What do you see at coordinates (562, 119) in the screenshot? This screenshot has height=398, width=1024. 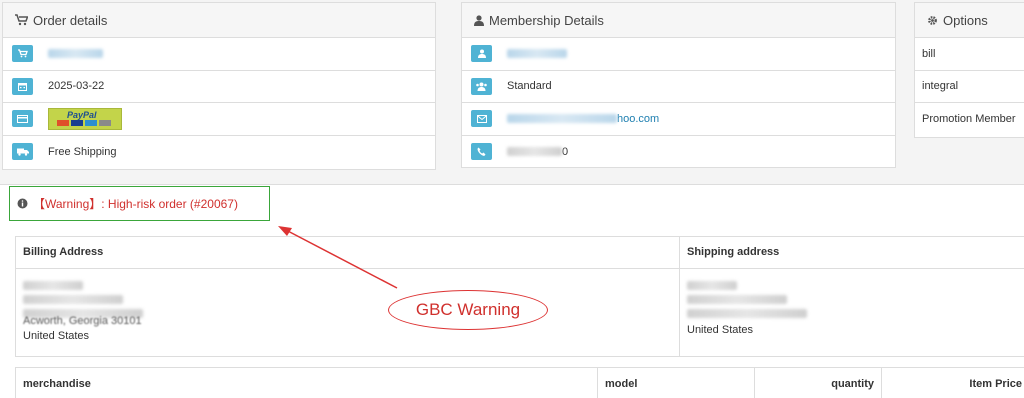 I see `redacted-email` at bounding box center [562, 119].